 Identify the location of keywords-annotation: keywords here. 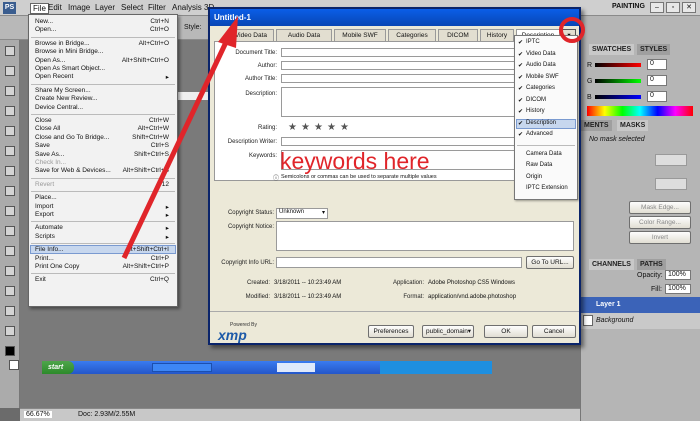
(355, 161).